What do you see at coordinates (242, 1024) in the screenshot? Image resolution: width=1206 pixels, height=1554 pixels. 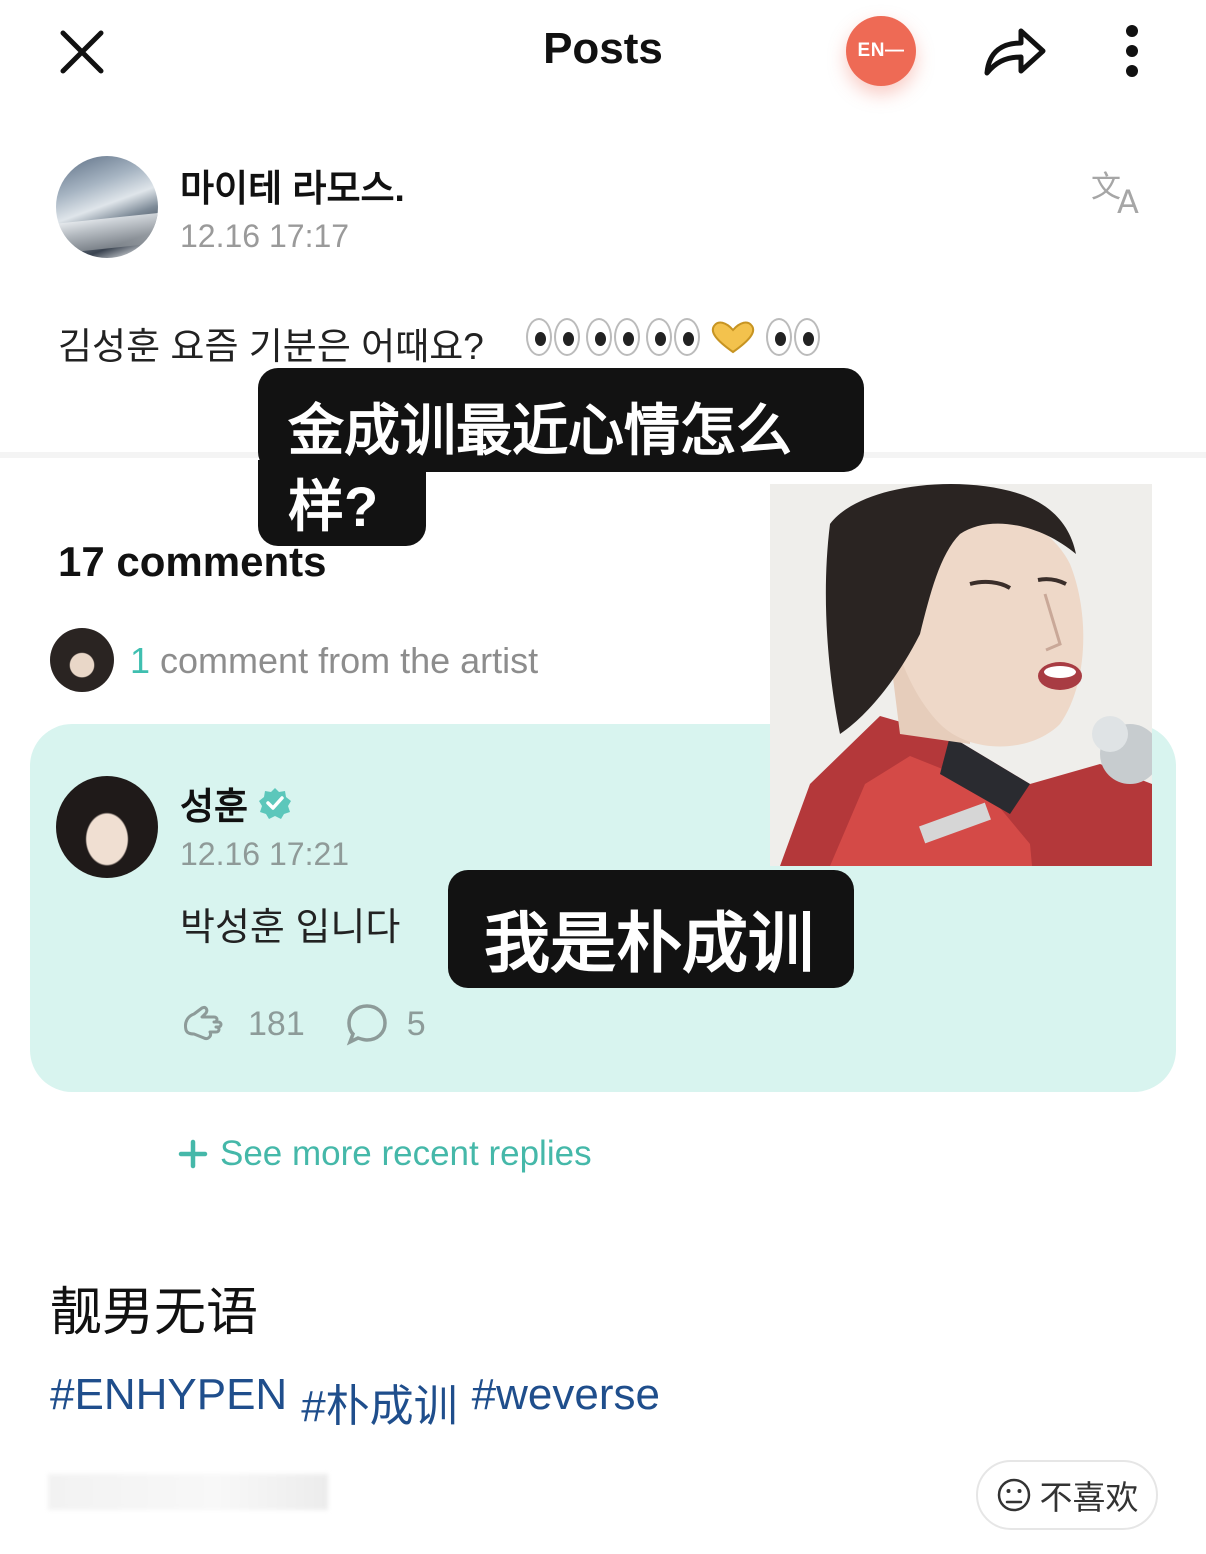 I see `like-button: 181` at bounding box center [242, 1024].